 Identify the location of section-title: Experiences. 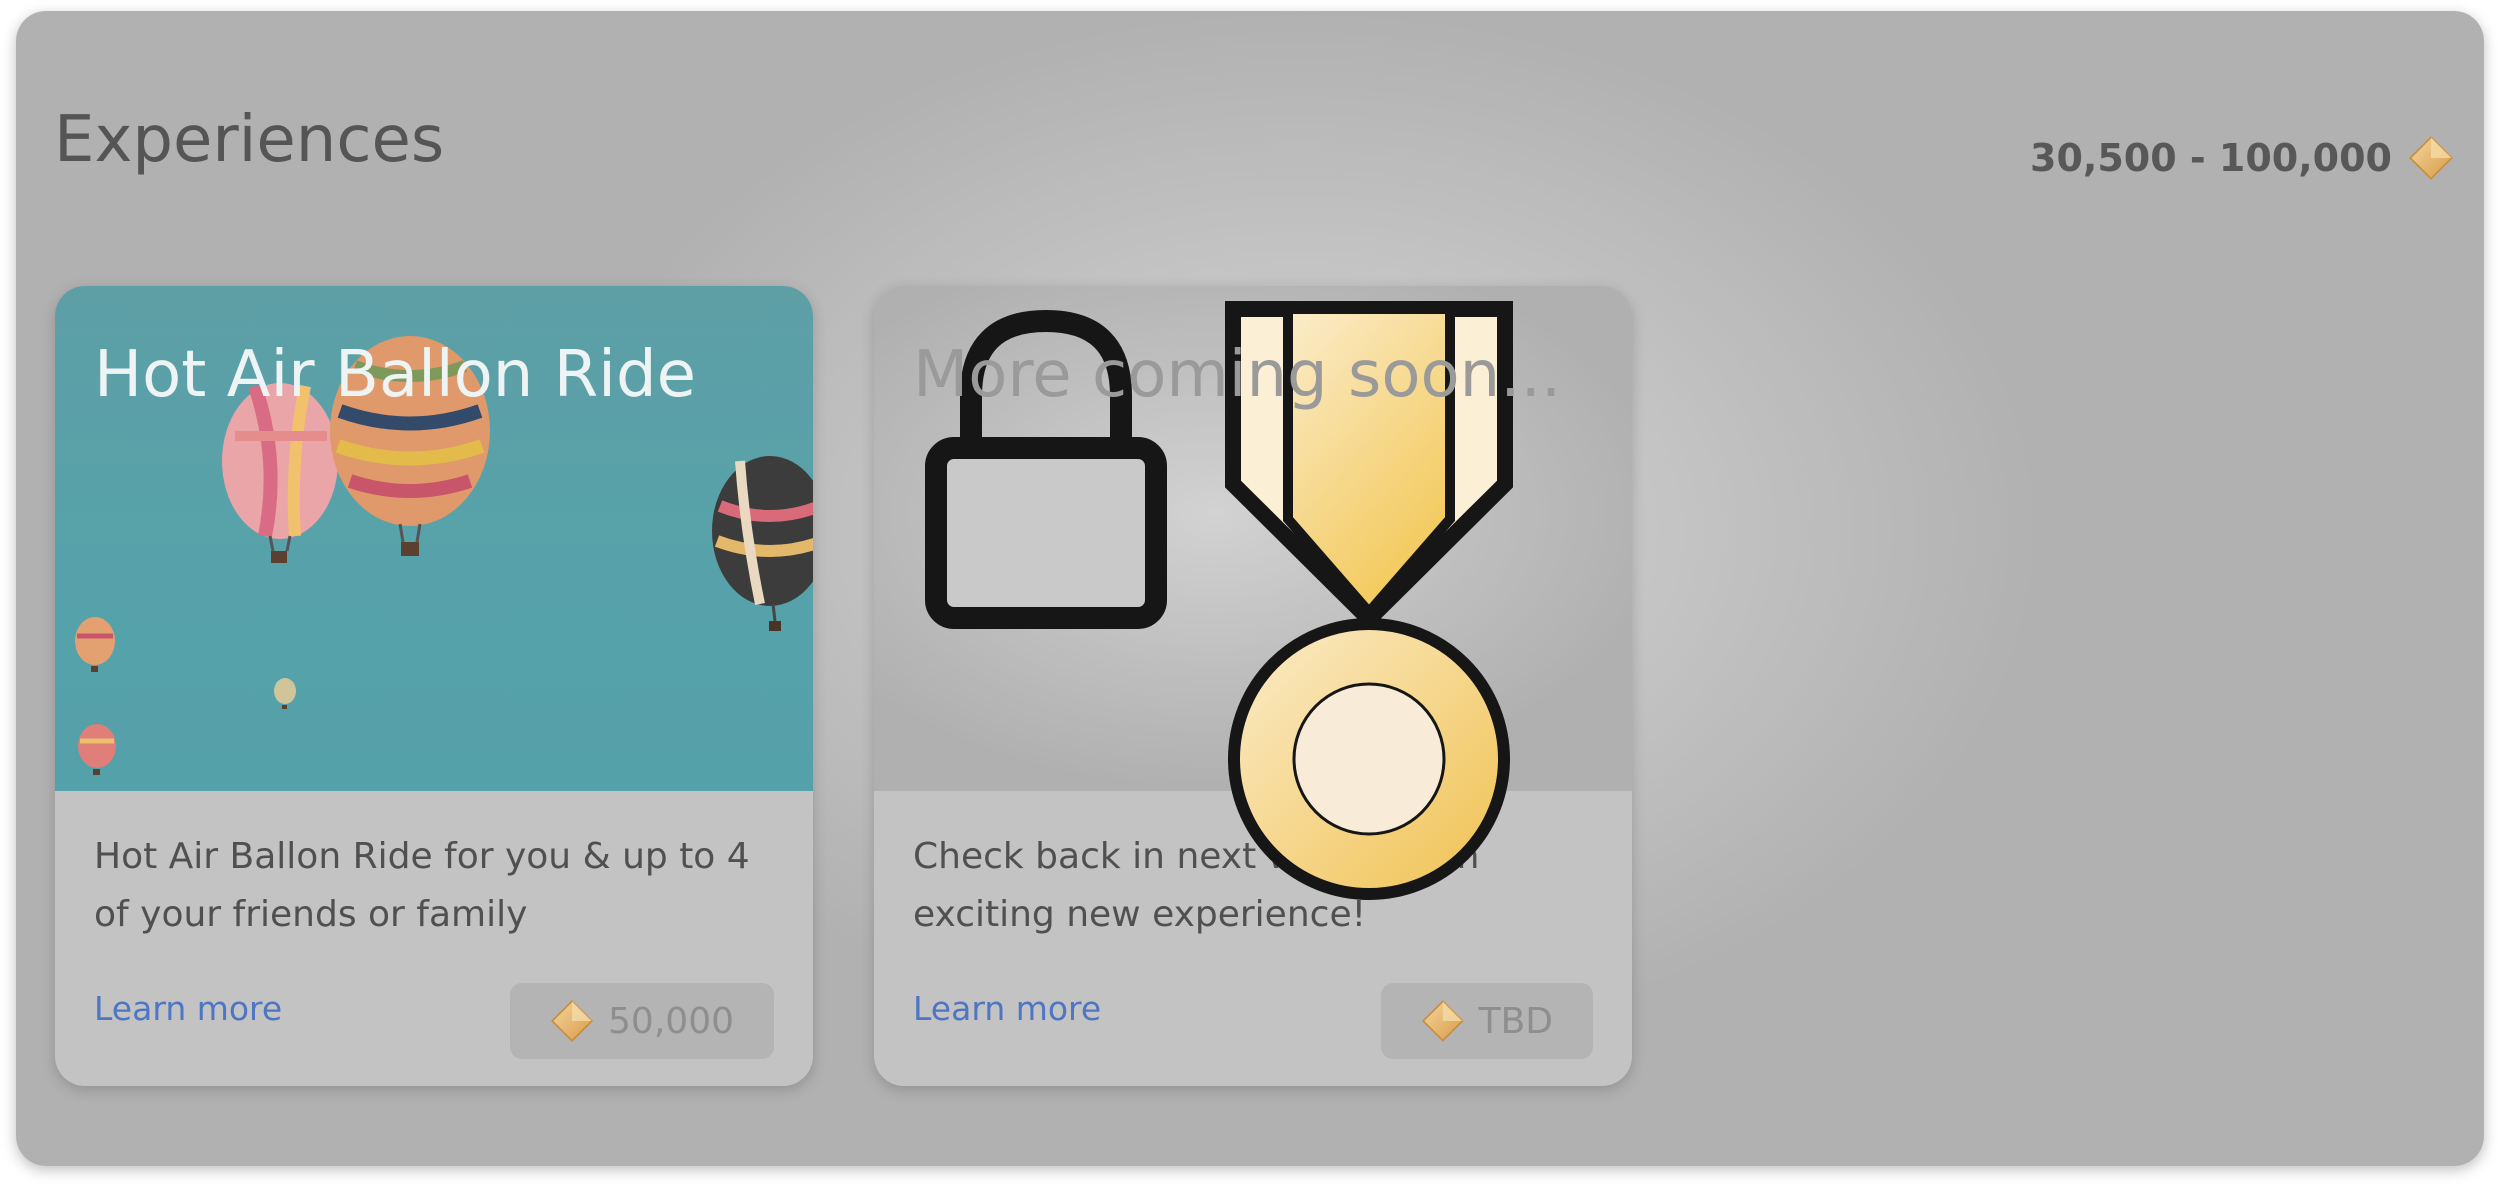
(249, 140).